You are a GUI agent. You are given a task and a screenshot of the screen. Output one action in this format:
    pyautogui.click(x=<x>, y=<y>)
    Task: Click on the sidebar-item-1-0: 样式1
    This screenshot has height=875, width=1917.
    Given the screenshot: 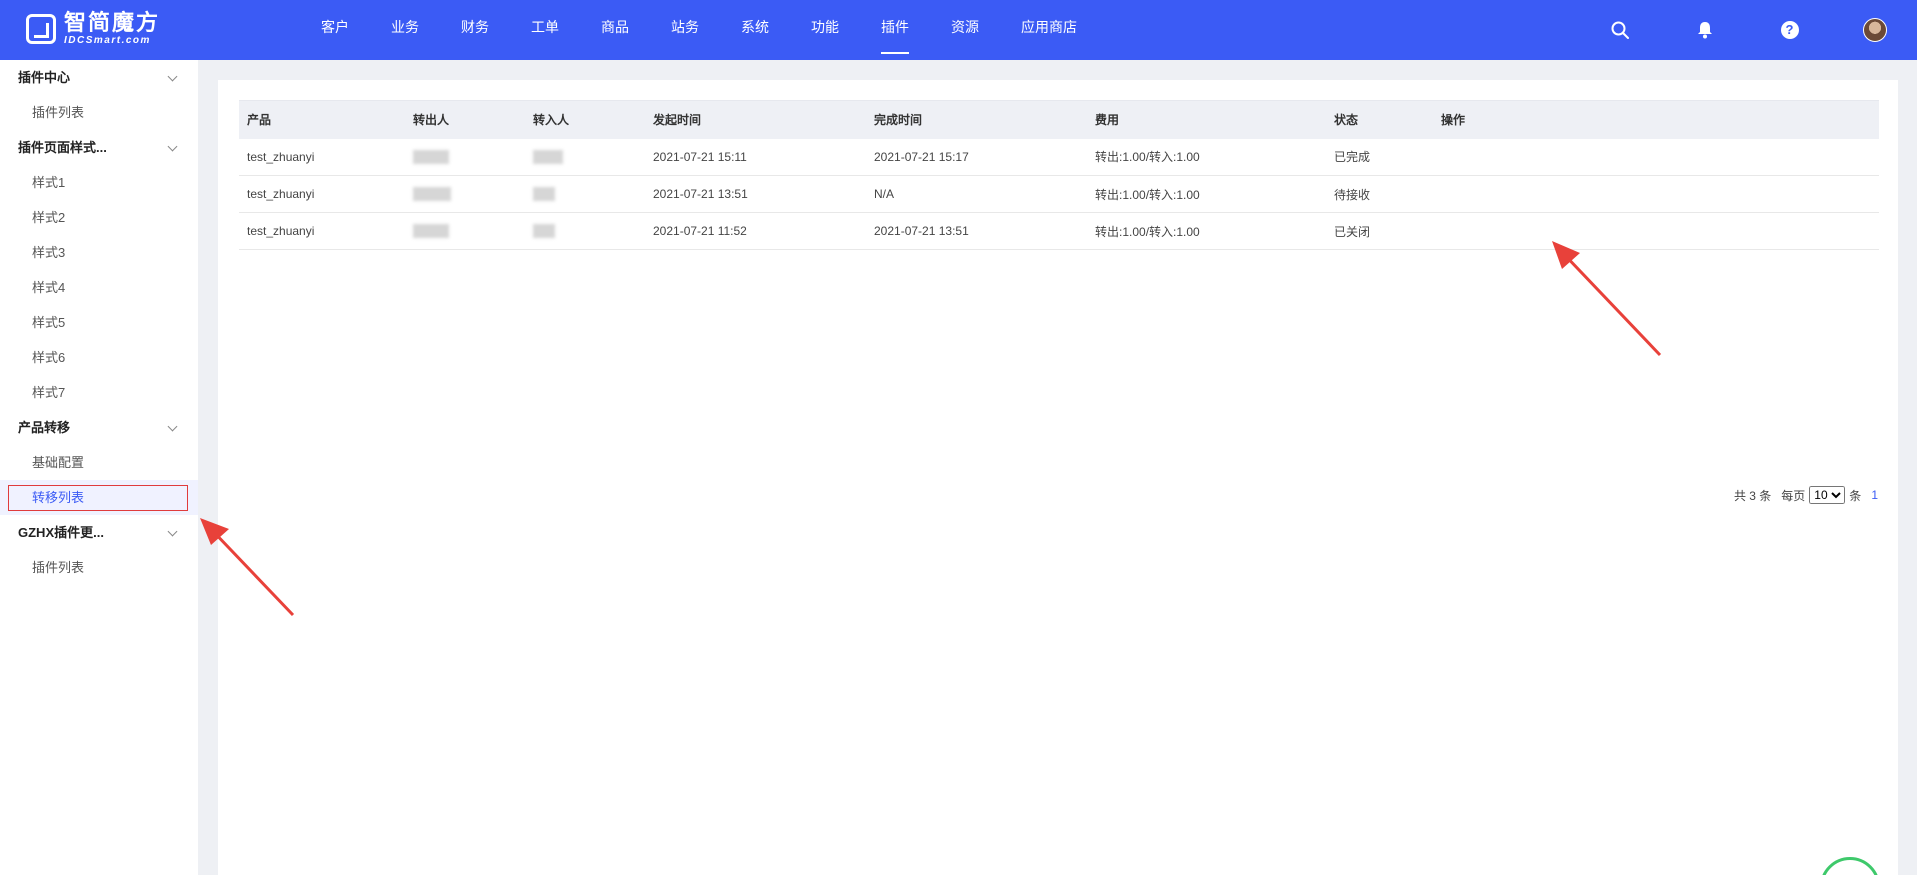 What is the action you would take?
    pyautogui.click(x=99, y=182)
    